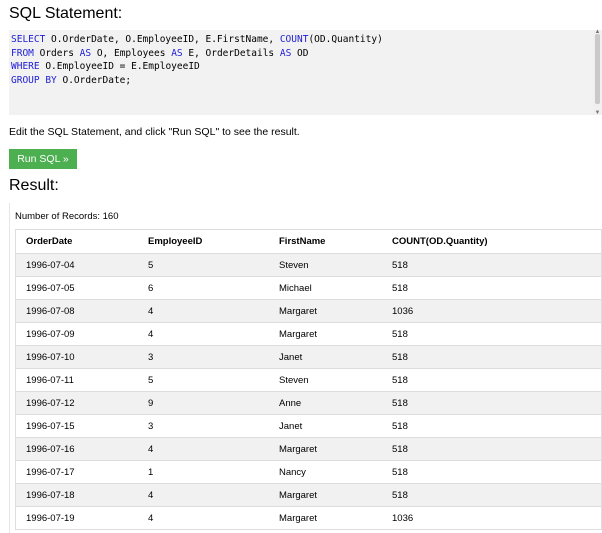 The height and width of the screenshot is (533, 602). Describe the element at coordinates (43, 159) in the screenshot. I see `run-sql-button: Run SQL »` at that location.